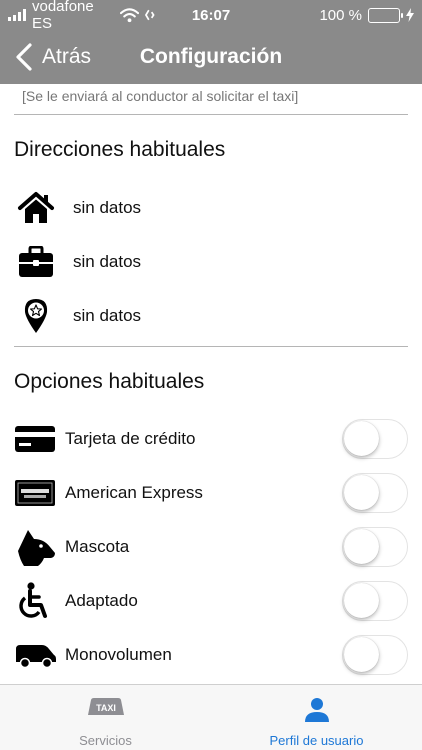 The height and width of the screenshot is (750, 422). I want to click on location-services-icon, so click(149, 15).